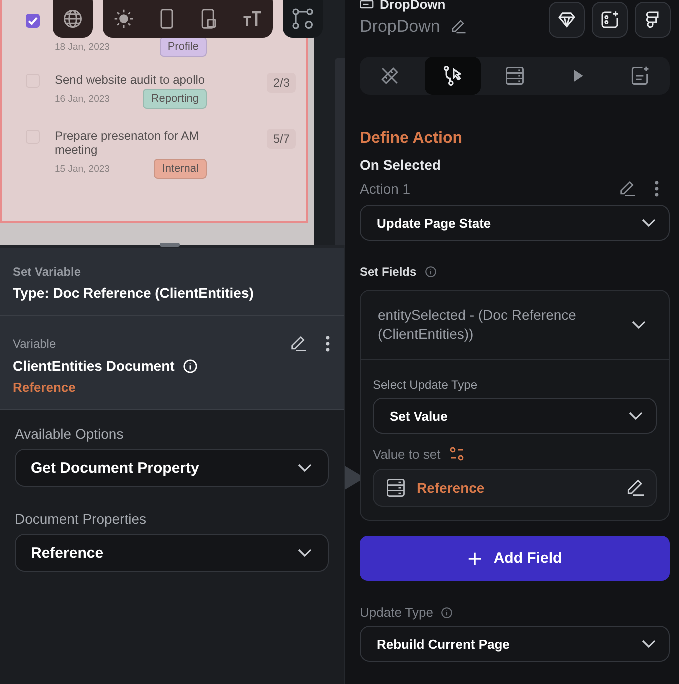 The height and width of the screenshot is (684, 679). Describe the element at coordinates (281, 139) in the screenshot. I see `task-count: 5/7` at that location.